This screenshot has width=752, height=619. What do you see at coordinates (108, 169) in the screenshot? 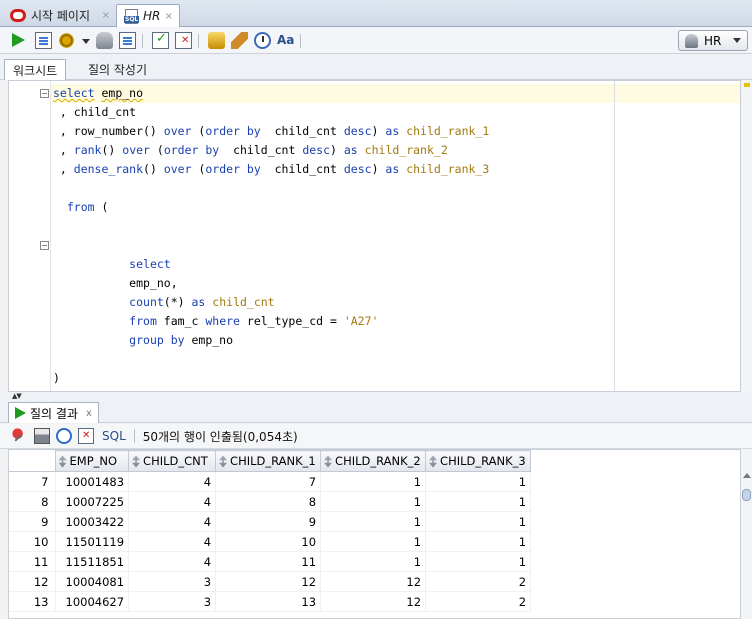
I see `code-token: dense_rank` at bounding box center [108, 169].